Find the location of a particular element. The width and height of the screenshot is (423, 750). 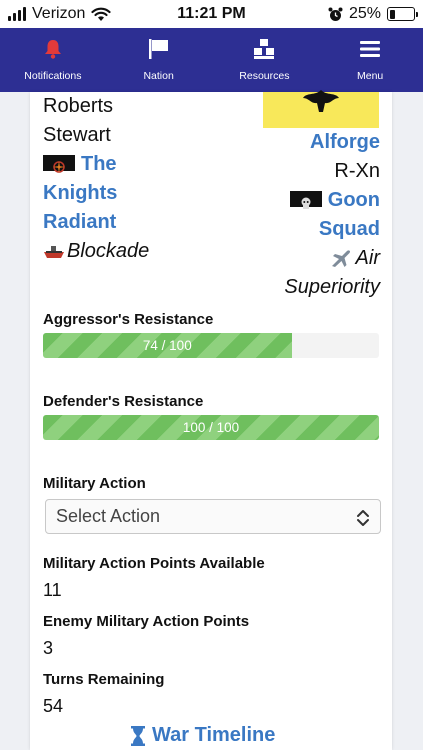

enemy-map-label: Enemy Military Action Points is located at coordinates (146, 621).